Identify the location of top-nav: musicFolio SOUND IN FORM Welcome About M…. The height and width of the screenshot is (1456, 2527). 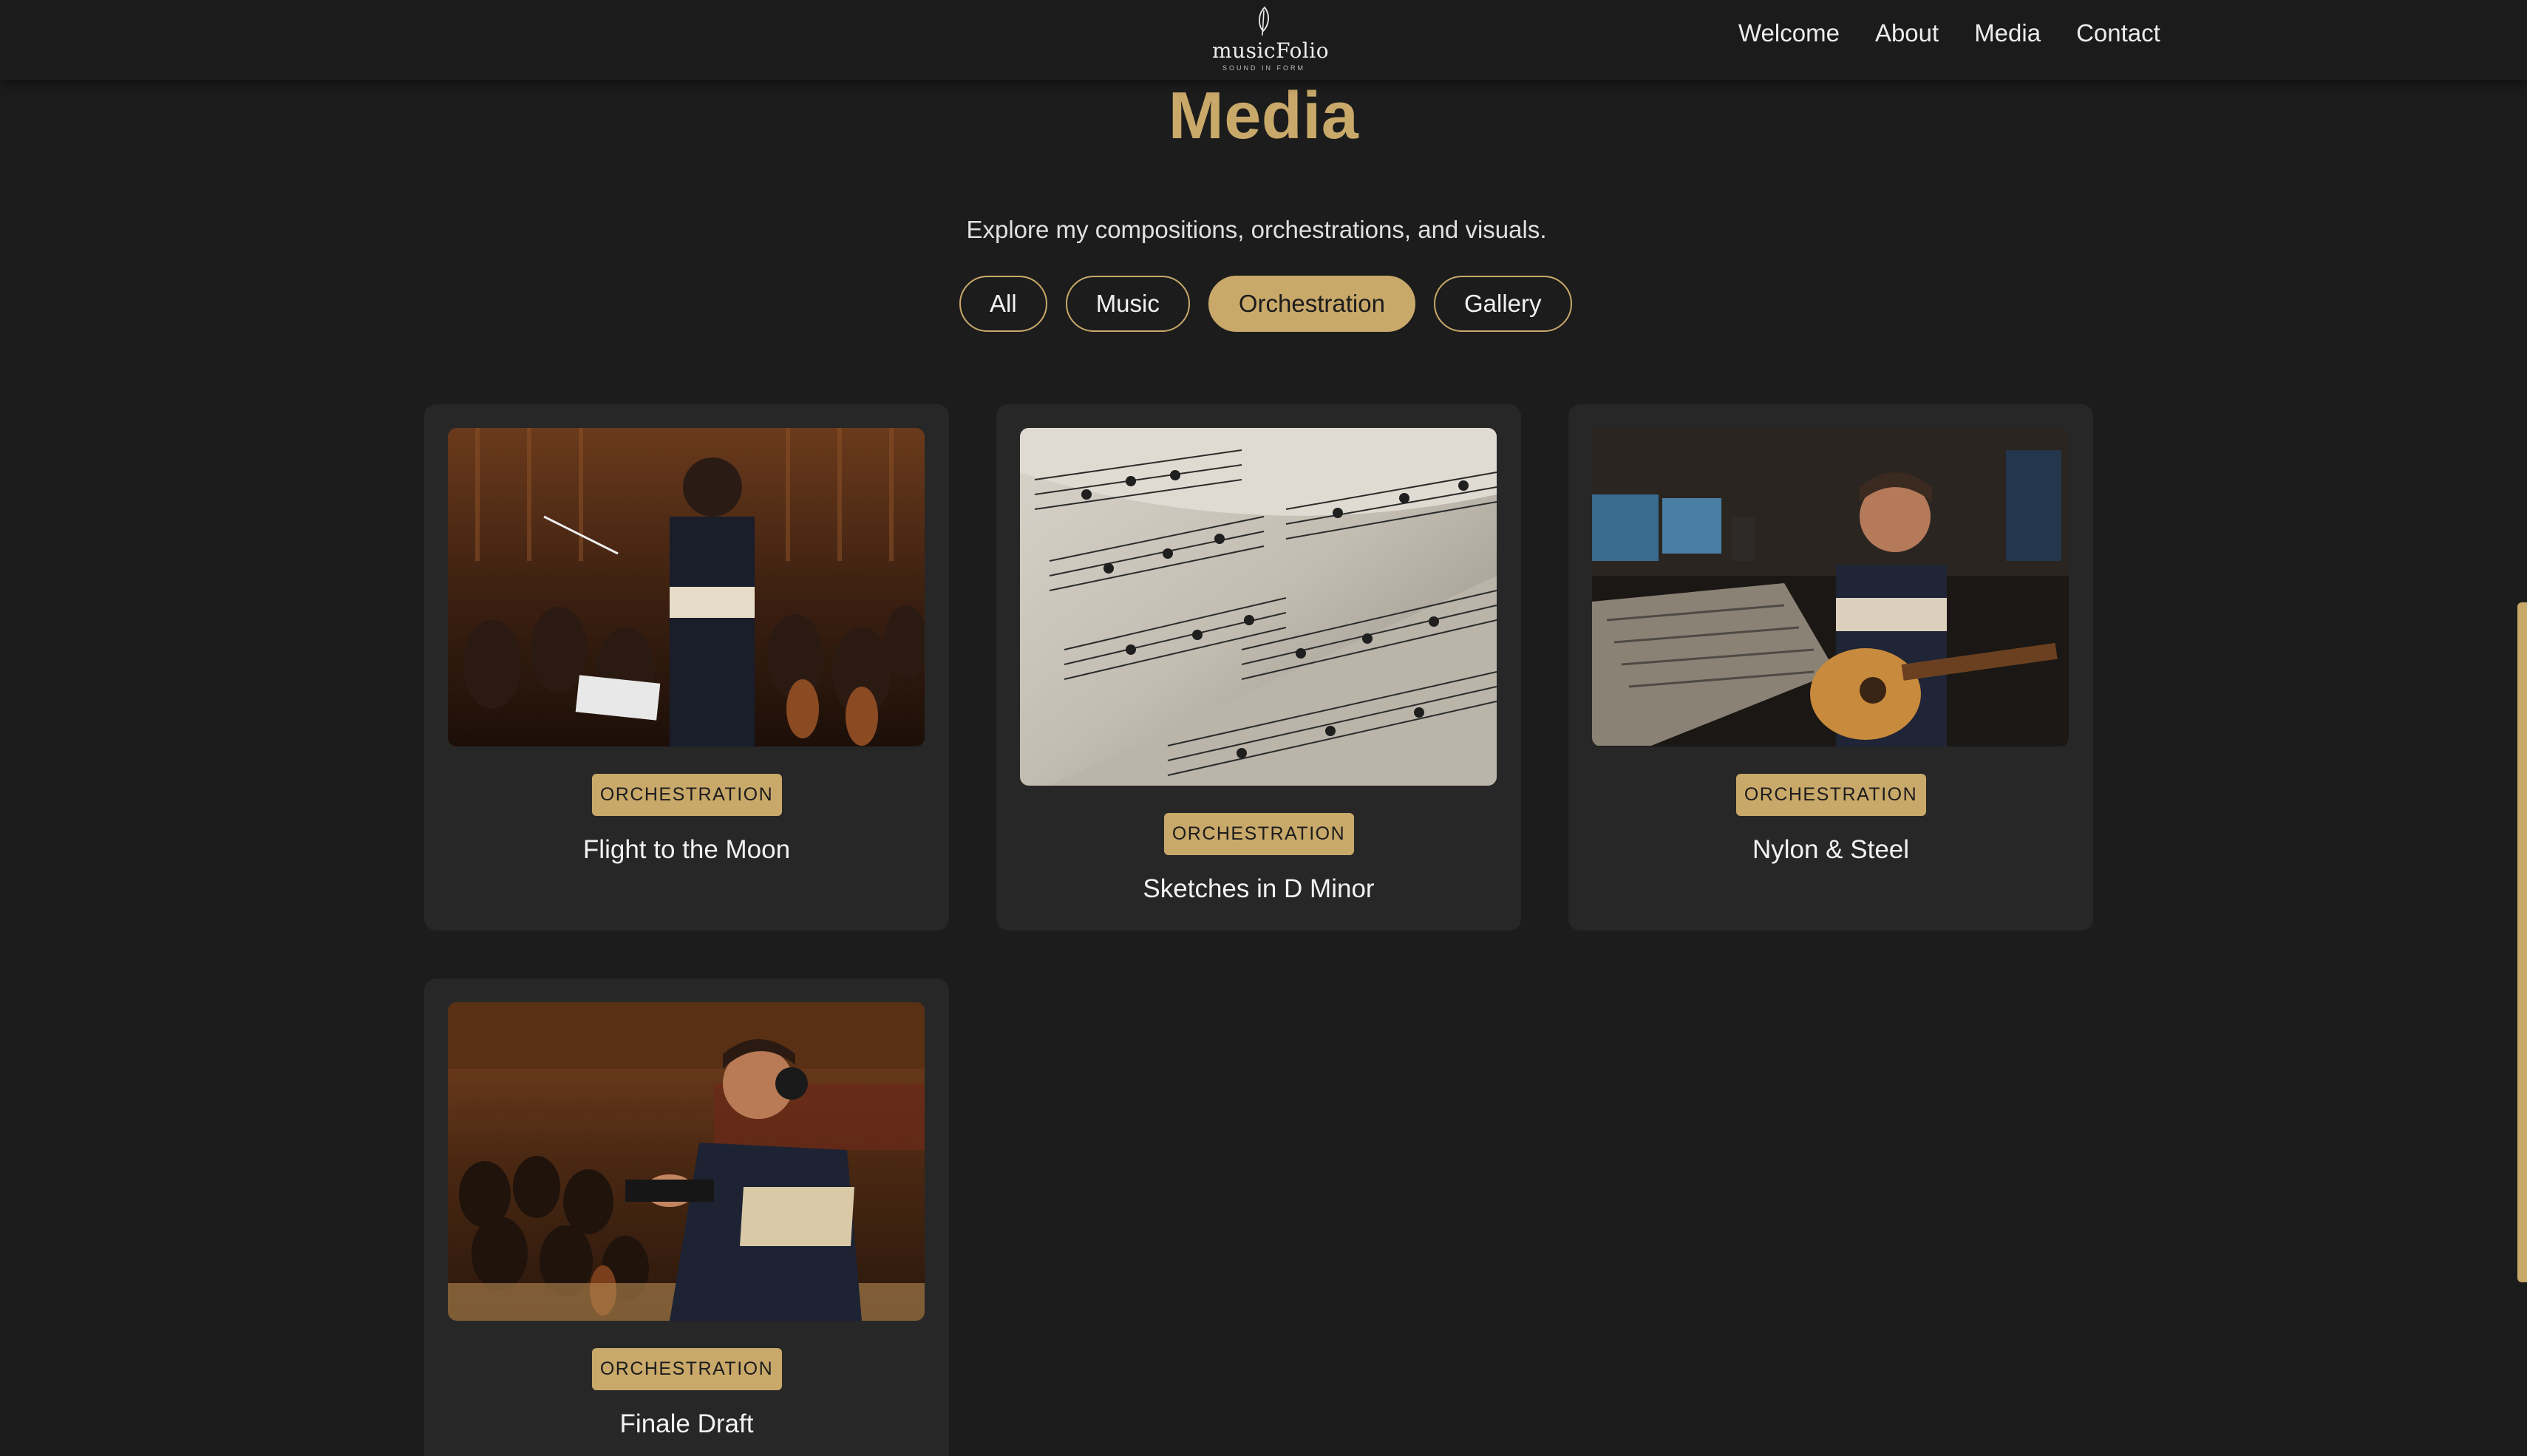
(1263, 40).